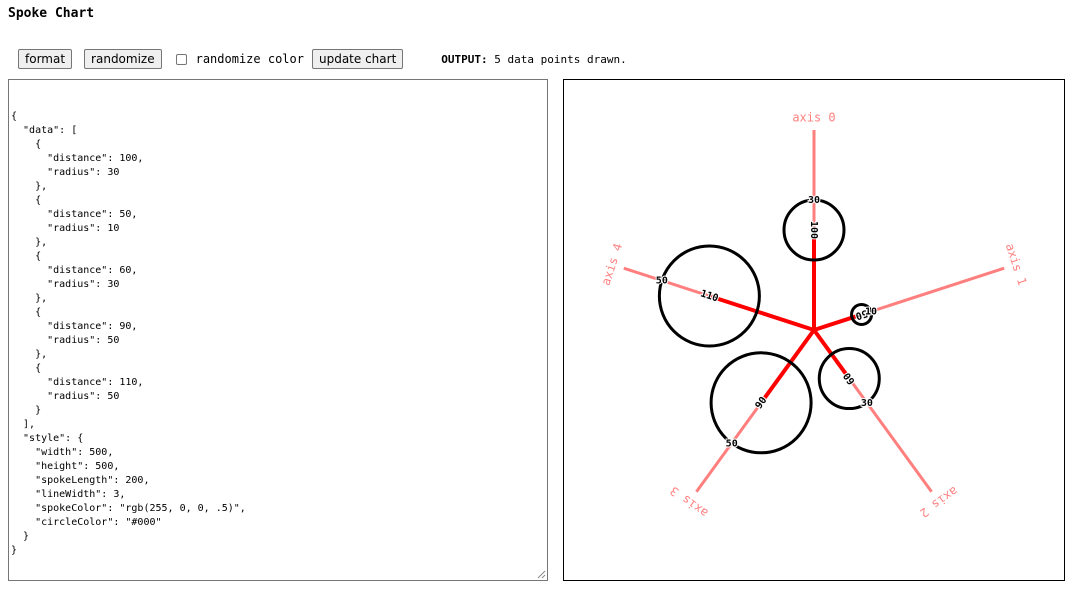 The image size is (1080, 594). What do you see at coordinates (871, 311) in the screenshot?
I see `radius-label-1: 10` at bounding box center [871, 311].